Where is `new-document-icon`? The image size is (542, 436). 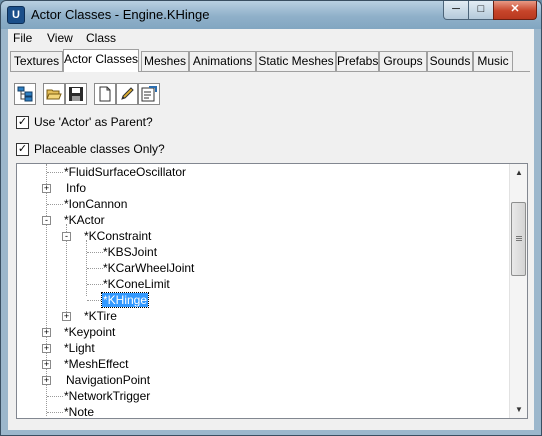 new-document-icon is located at coordinates (105, 94).